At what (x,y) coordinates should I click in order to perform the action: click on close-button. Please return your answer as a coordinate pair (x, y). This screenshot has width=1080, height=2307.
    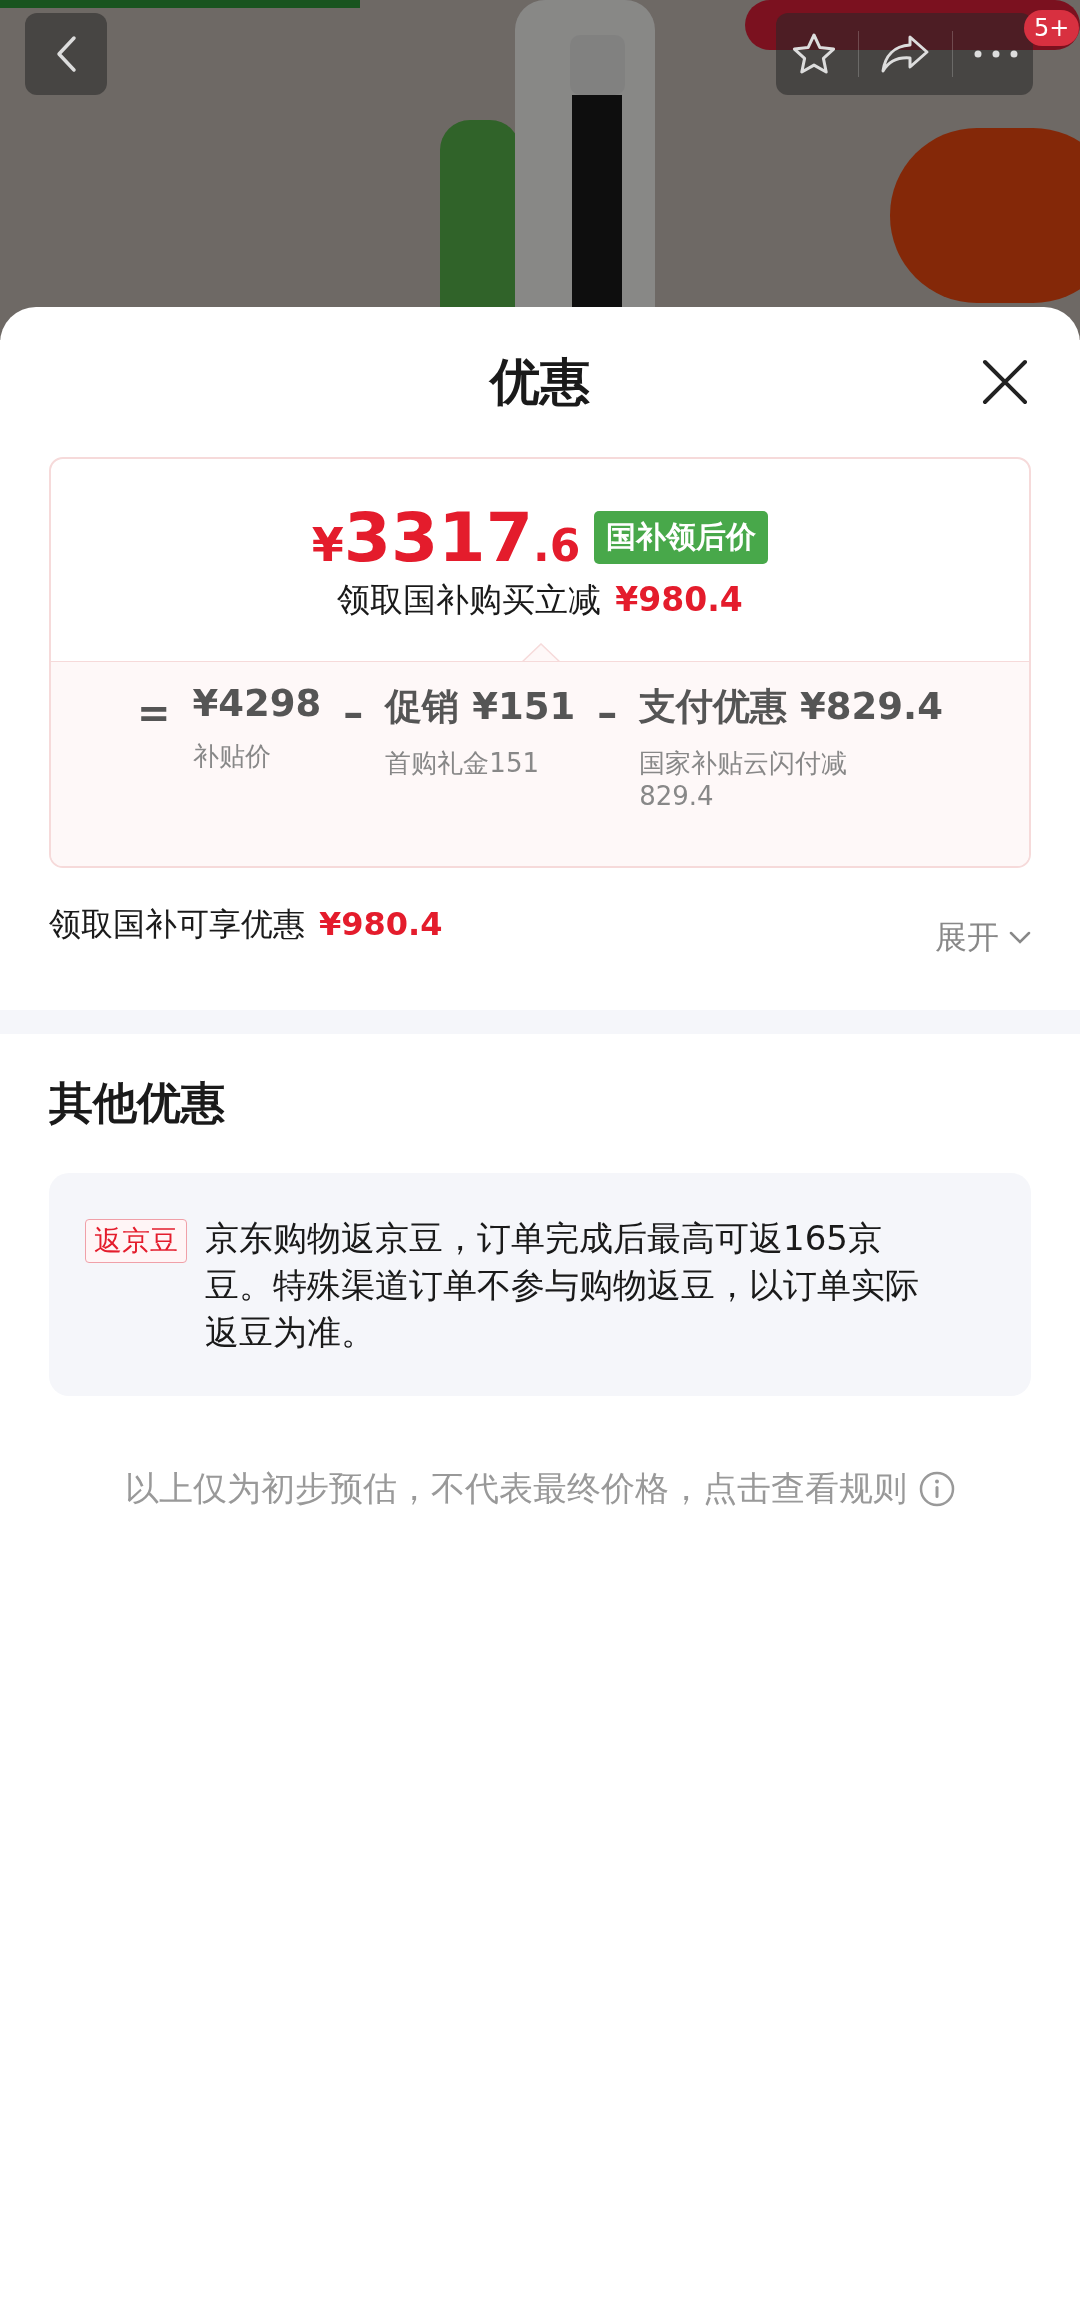
    Looking at the image, I should click on (1005, 382).